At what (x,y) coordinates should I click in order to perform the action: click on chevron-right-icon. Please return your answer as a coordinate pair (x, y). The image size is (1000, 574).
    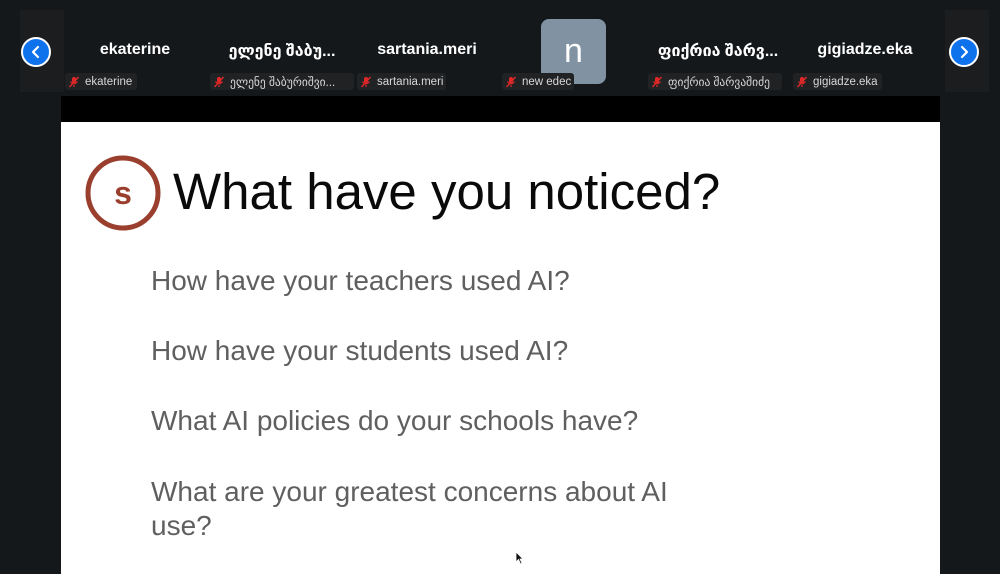
    Looking at the image, I should click on (964, 52).